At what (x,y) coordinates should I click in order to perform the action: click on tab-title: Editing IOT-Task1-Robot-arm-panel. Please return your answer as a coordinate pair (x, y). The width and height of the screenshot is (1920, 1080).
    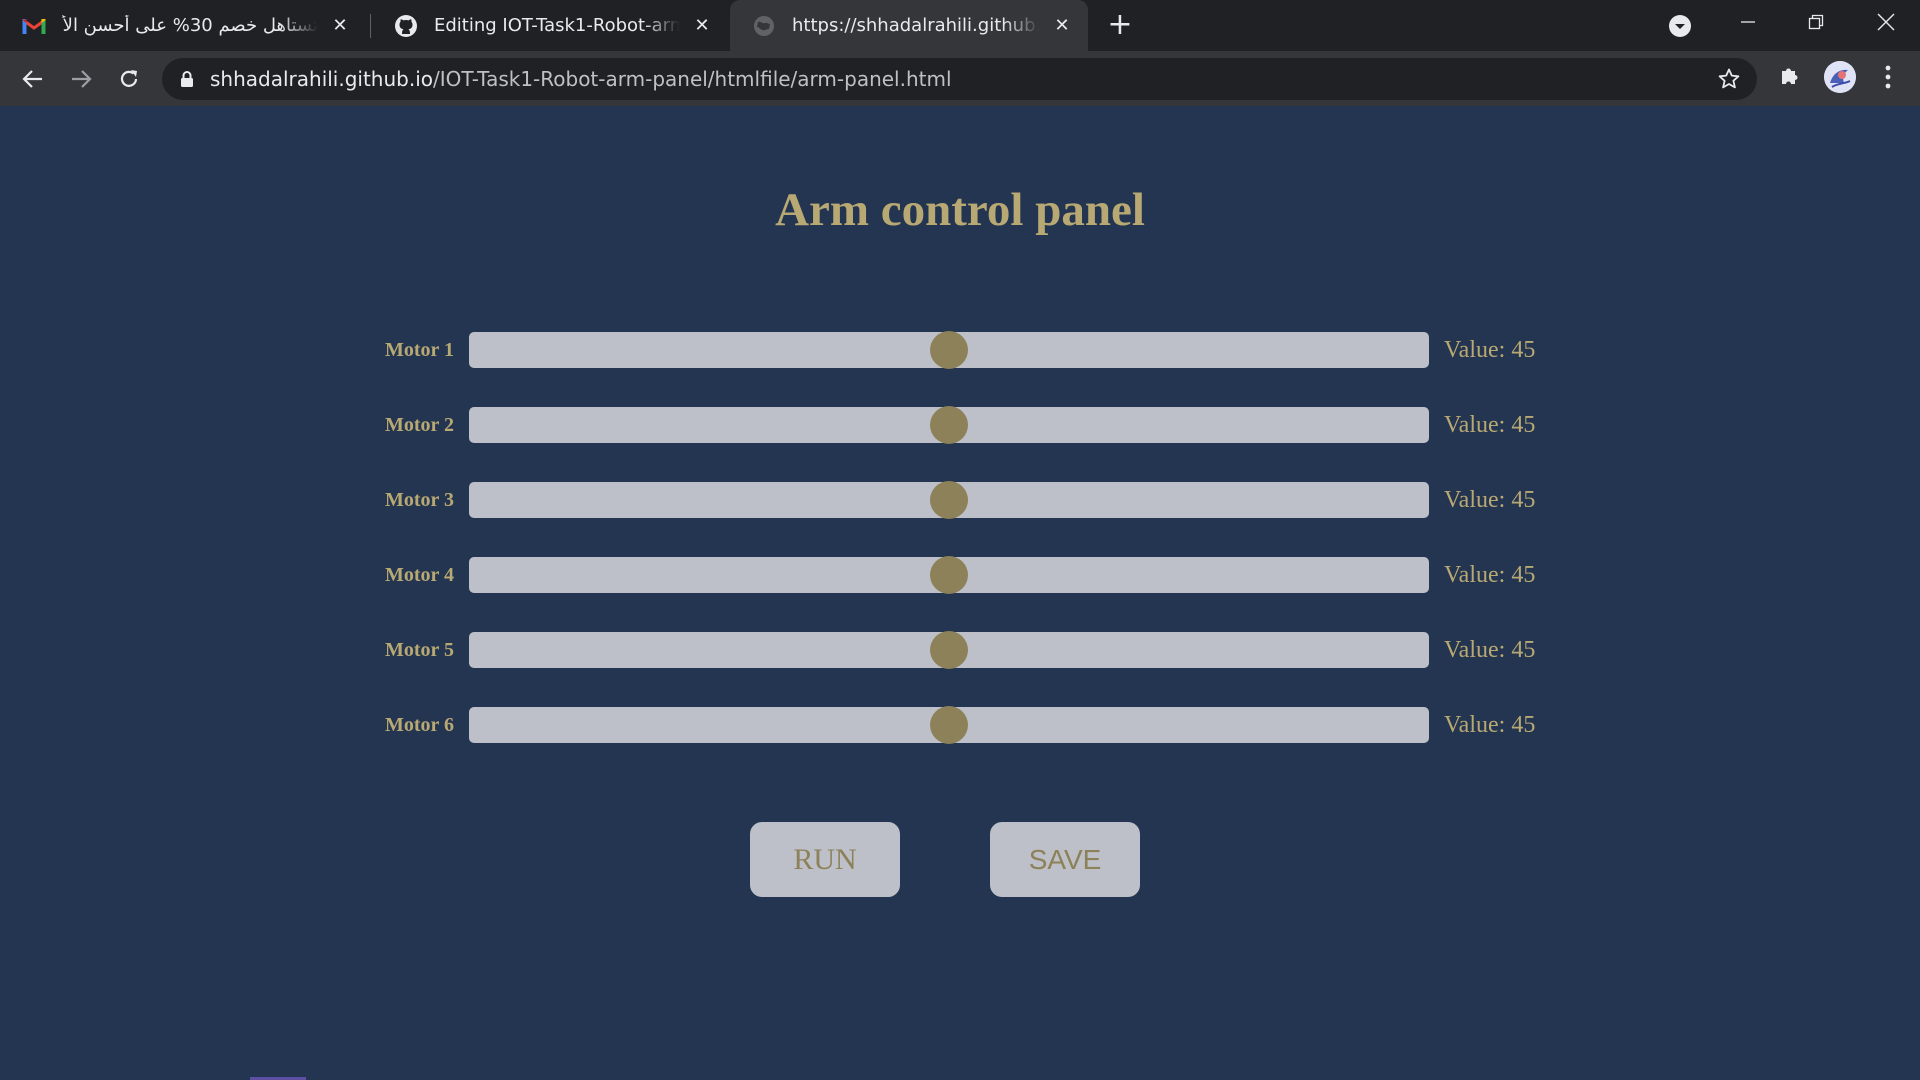
    Looking at the image, I should click on (557, 25).